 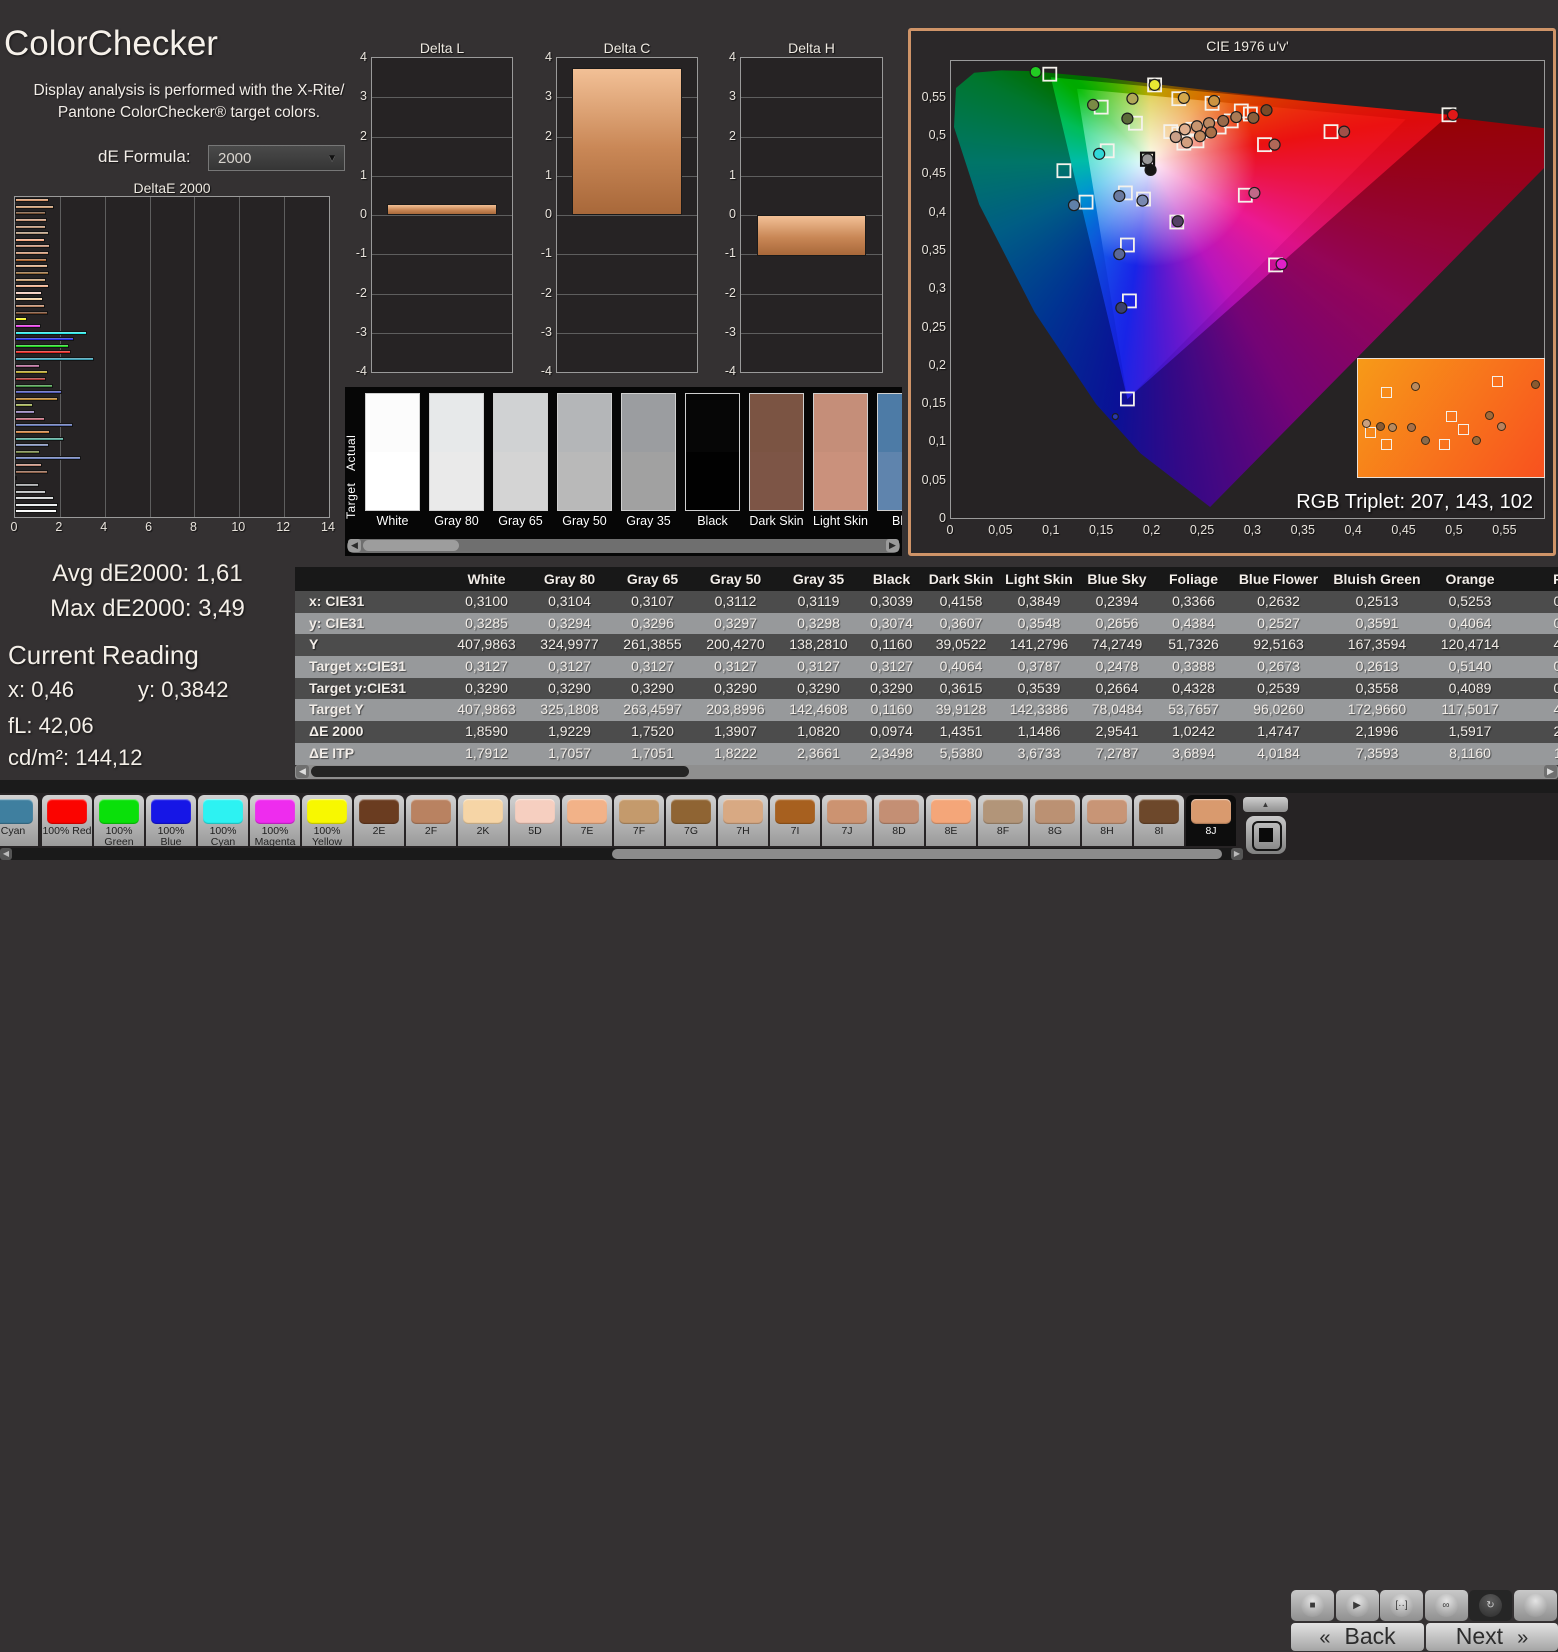 I want to click on table-cell: 167,3594, so click(x=1377, y=644).